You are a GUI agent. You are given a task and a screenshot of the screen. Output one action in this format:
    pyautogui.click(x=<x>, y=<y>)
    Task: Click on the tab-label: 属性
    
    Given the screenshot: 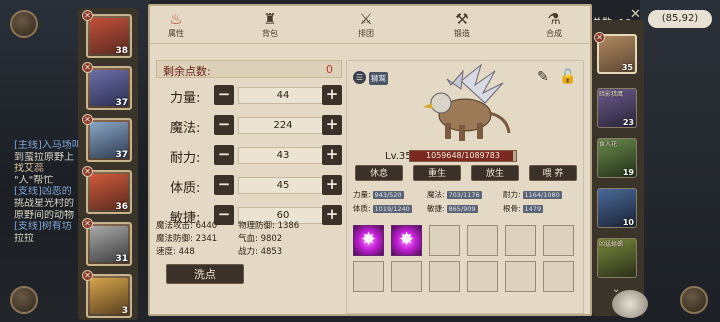 What is the action you would take?
    pyautogui.click(x=176, y=33)
    